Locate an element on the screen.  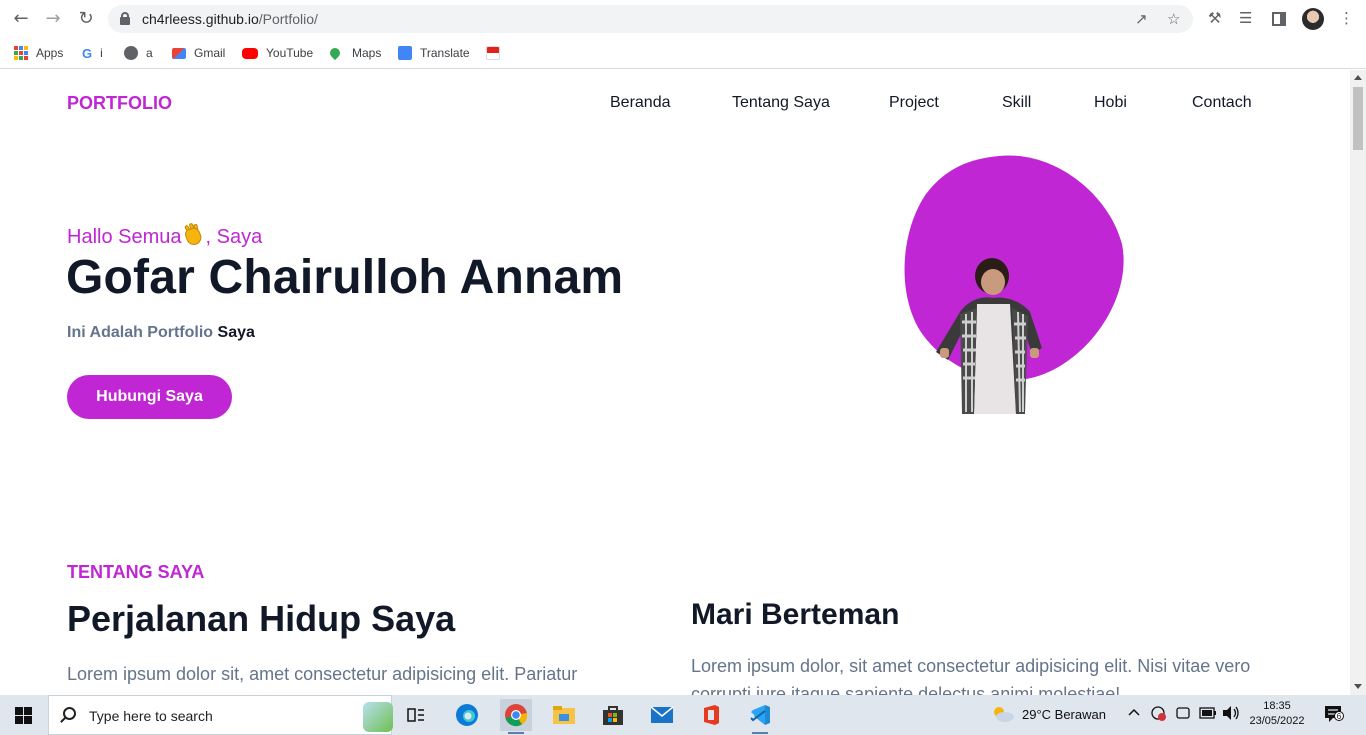
bookmark-apps: Apps is located at coordinates (38, 53).